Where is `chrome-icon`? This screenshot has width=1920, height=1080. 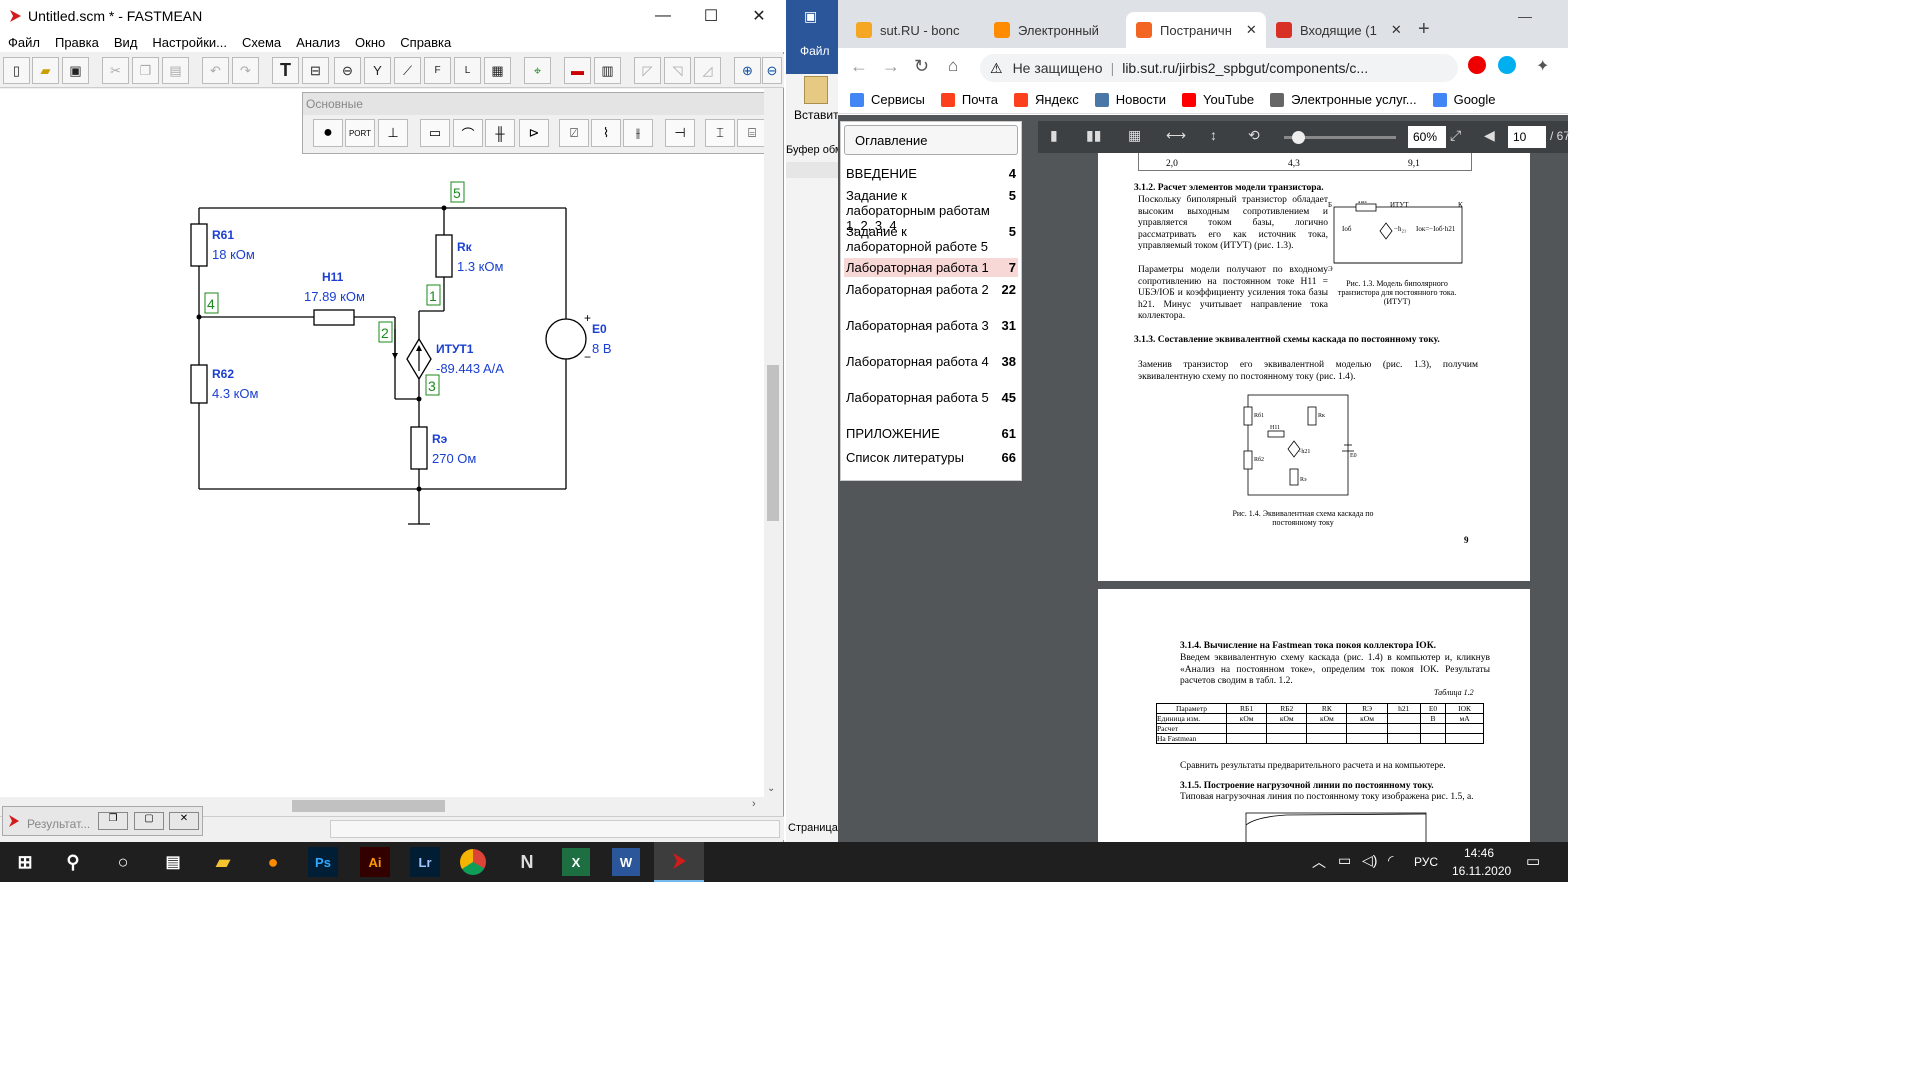 chrome-icon is located at coordinates (473, 862).